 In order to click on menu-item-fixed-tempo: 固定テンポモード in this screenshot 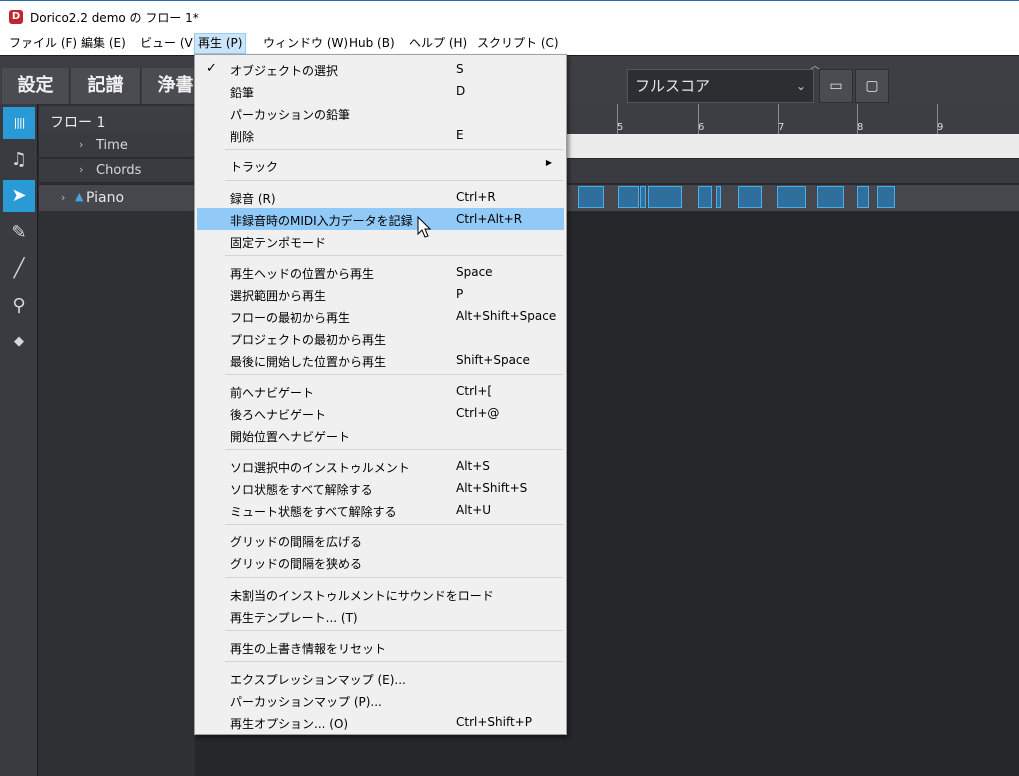, I will do `click(380, 241)`.